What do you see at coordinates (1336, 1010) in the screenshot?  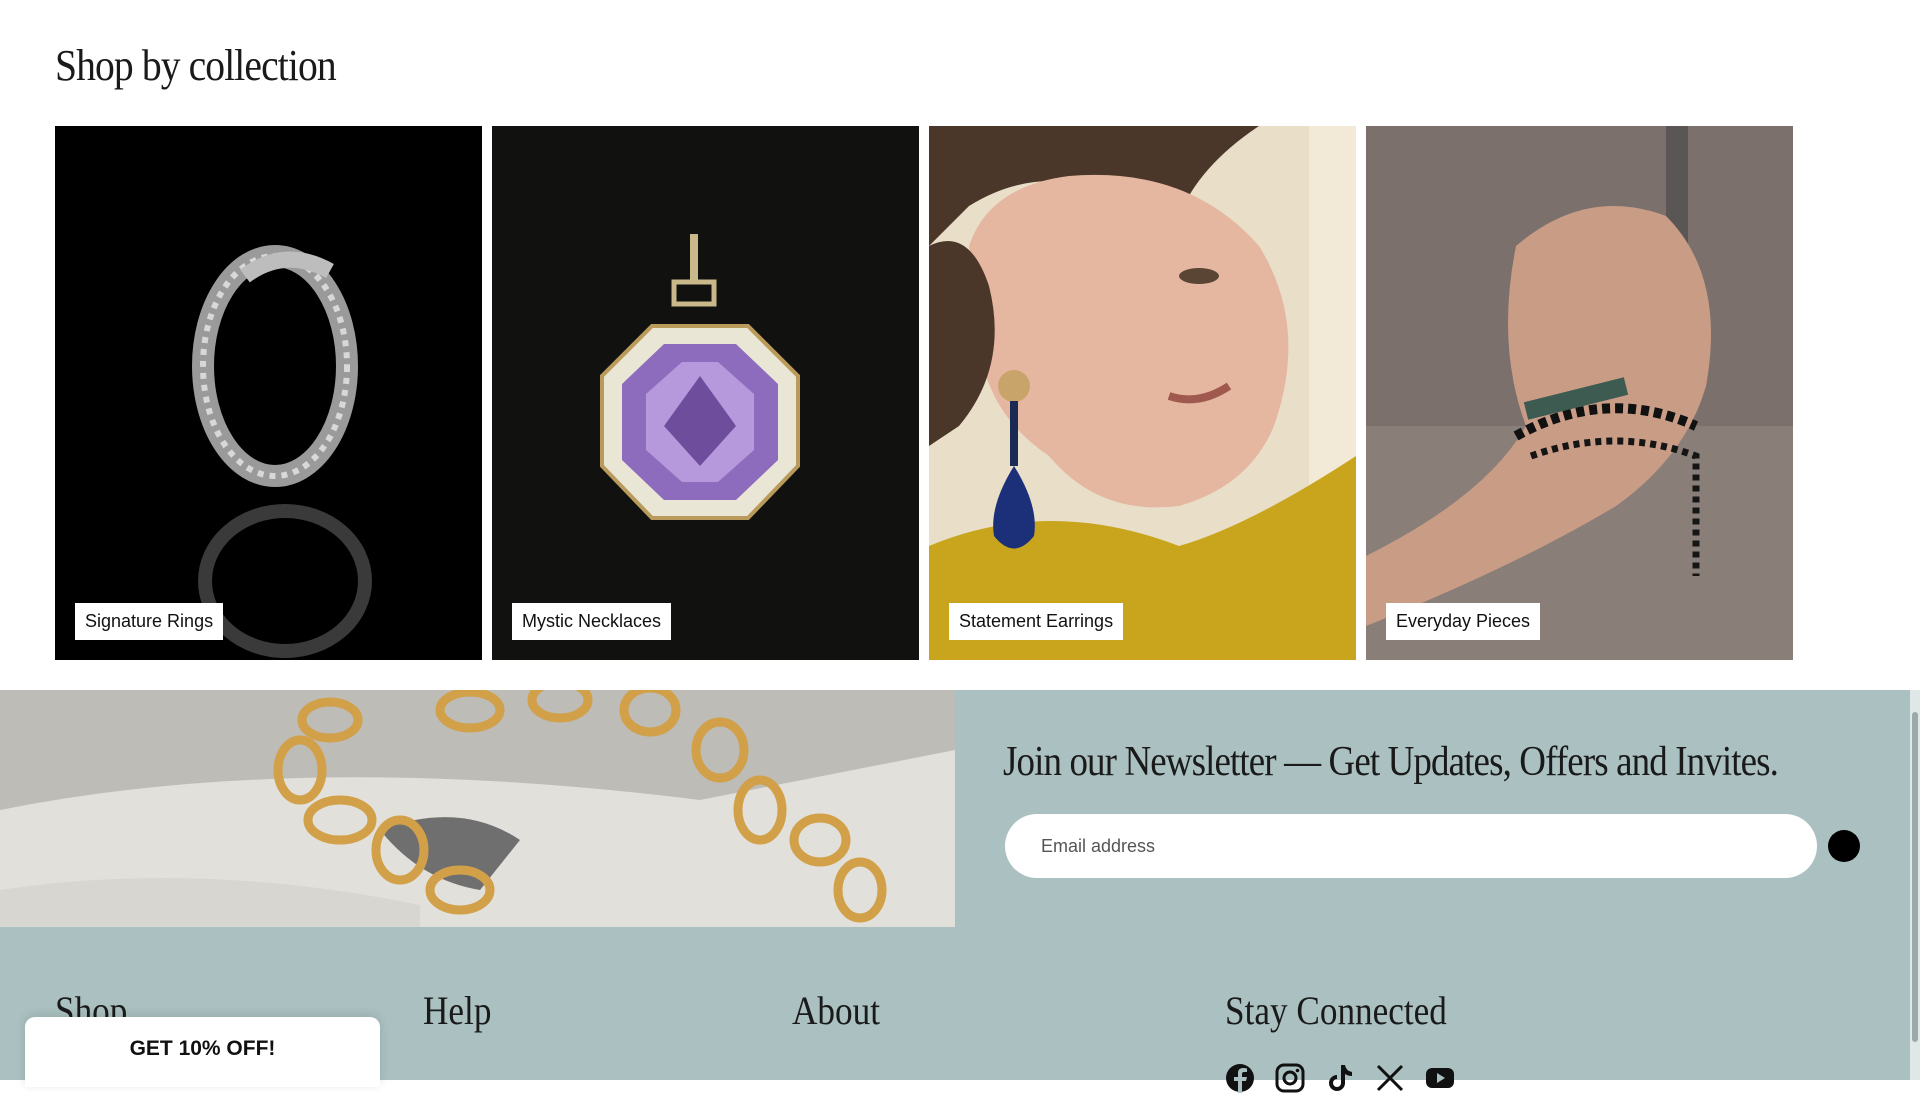 I see `footer-heading-stay-connected: Stay Connected` at bounding box center [1336, 1010].